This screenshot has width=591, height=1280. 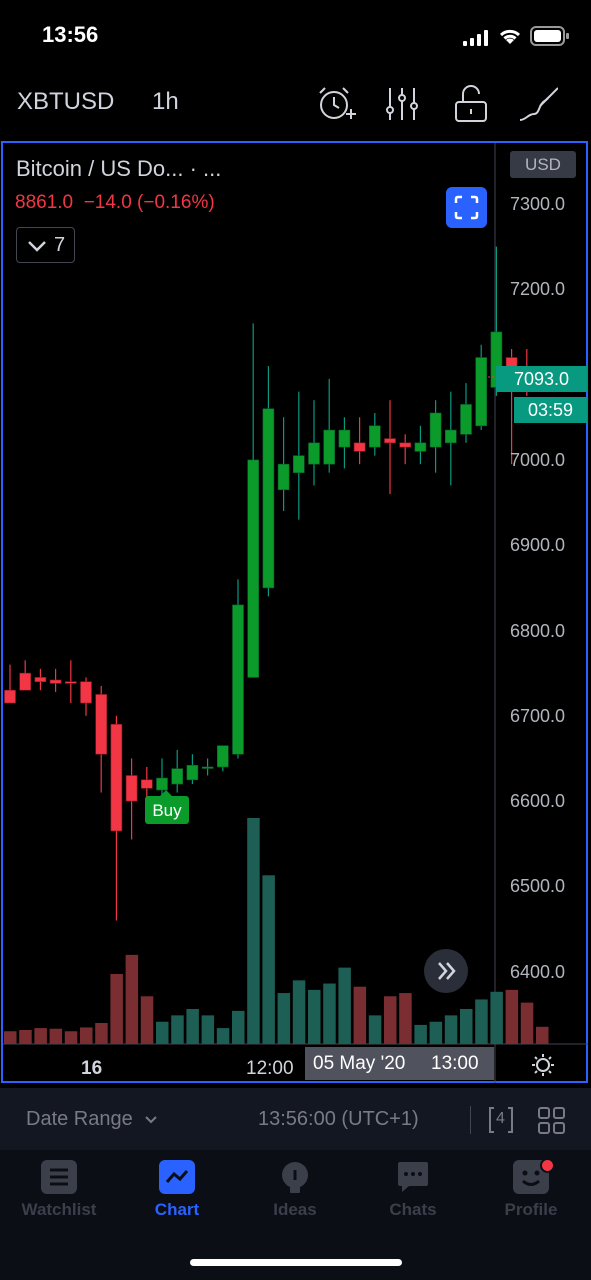 I want to click on layout-count: 4, so click(x=500, y=1118).